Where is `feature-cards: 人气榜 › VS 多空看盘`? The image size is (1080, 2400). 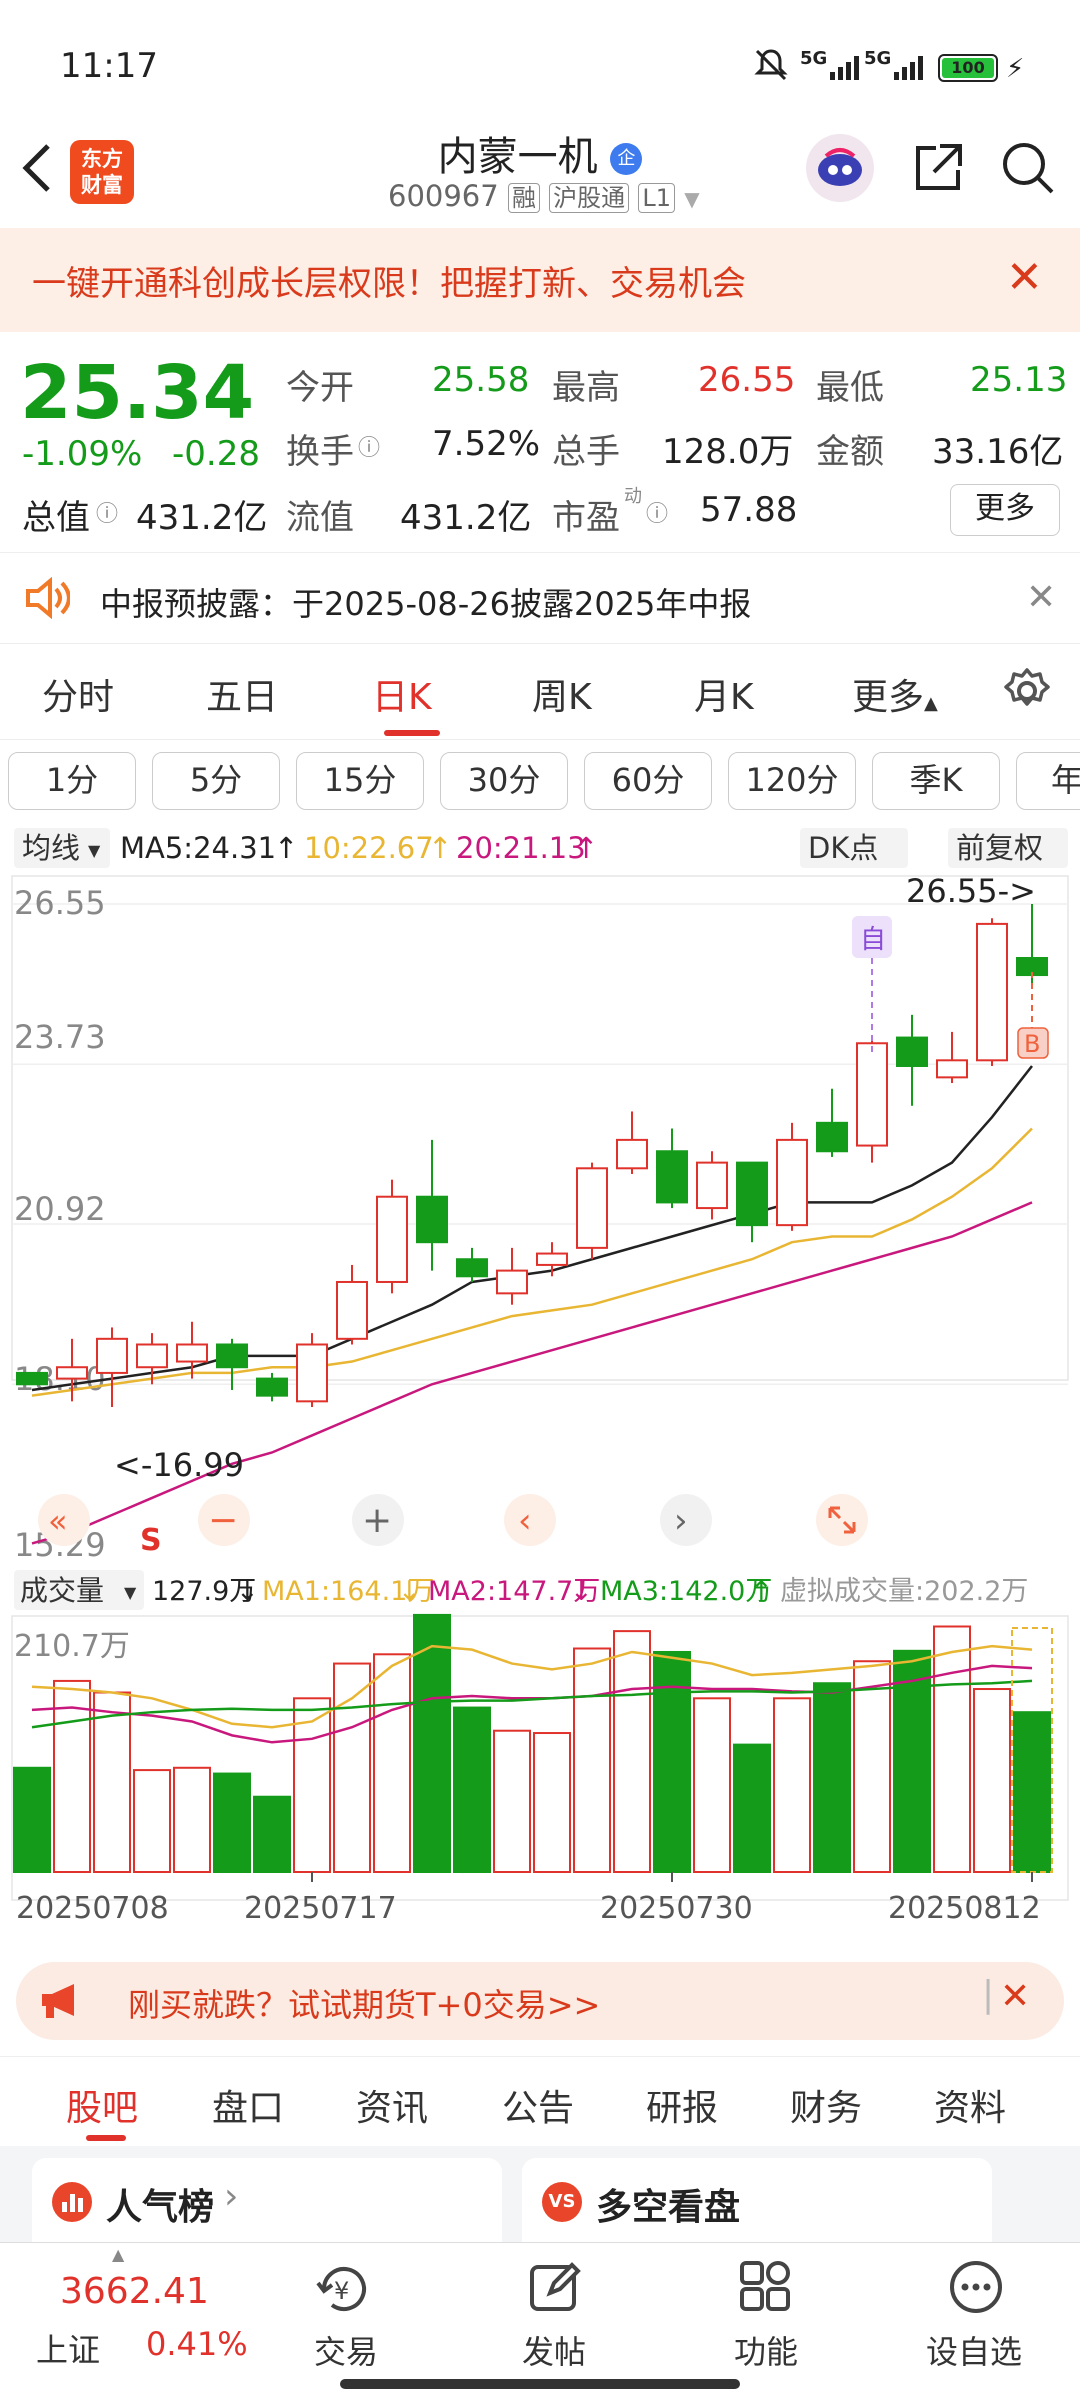 feature-cards: 人气榜 › VS 多空看盘 is located at coordinates (540, 2194).